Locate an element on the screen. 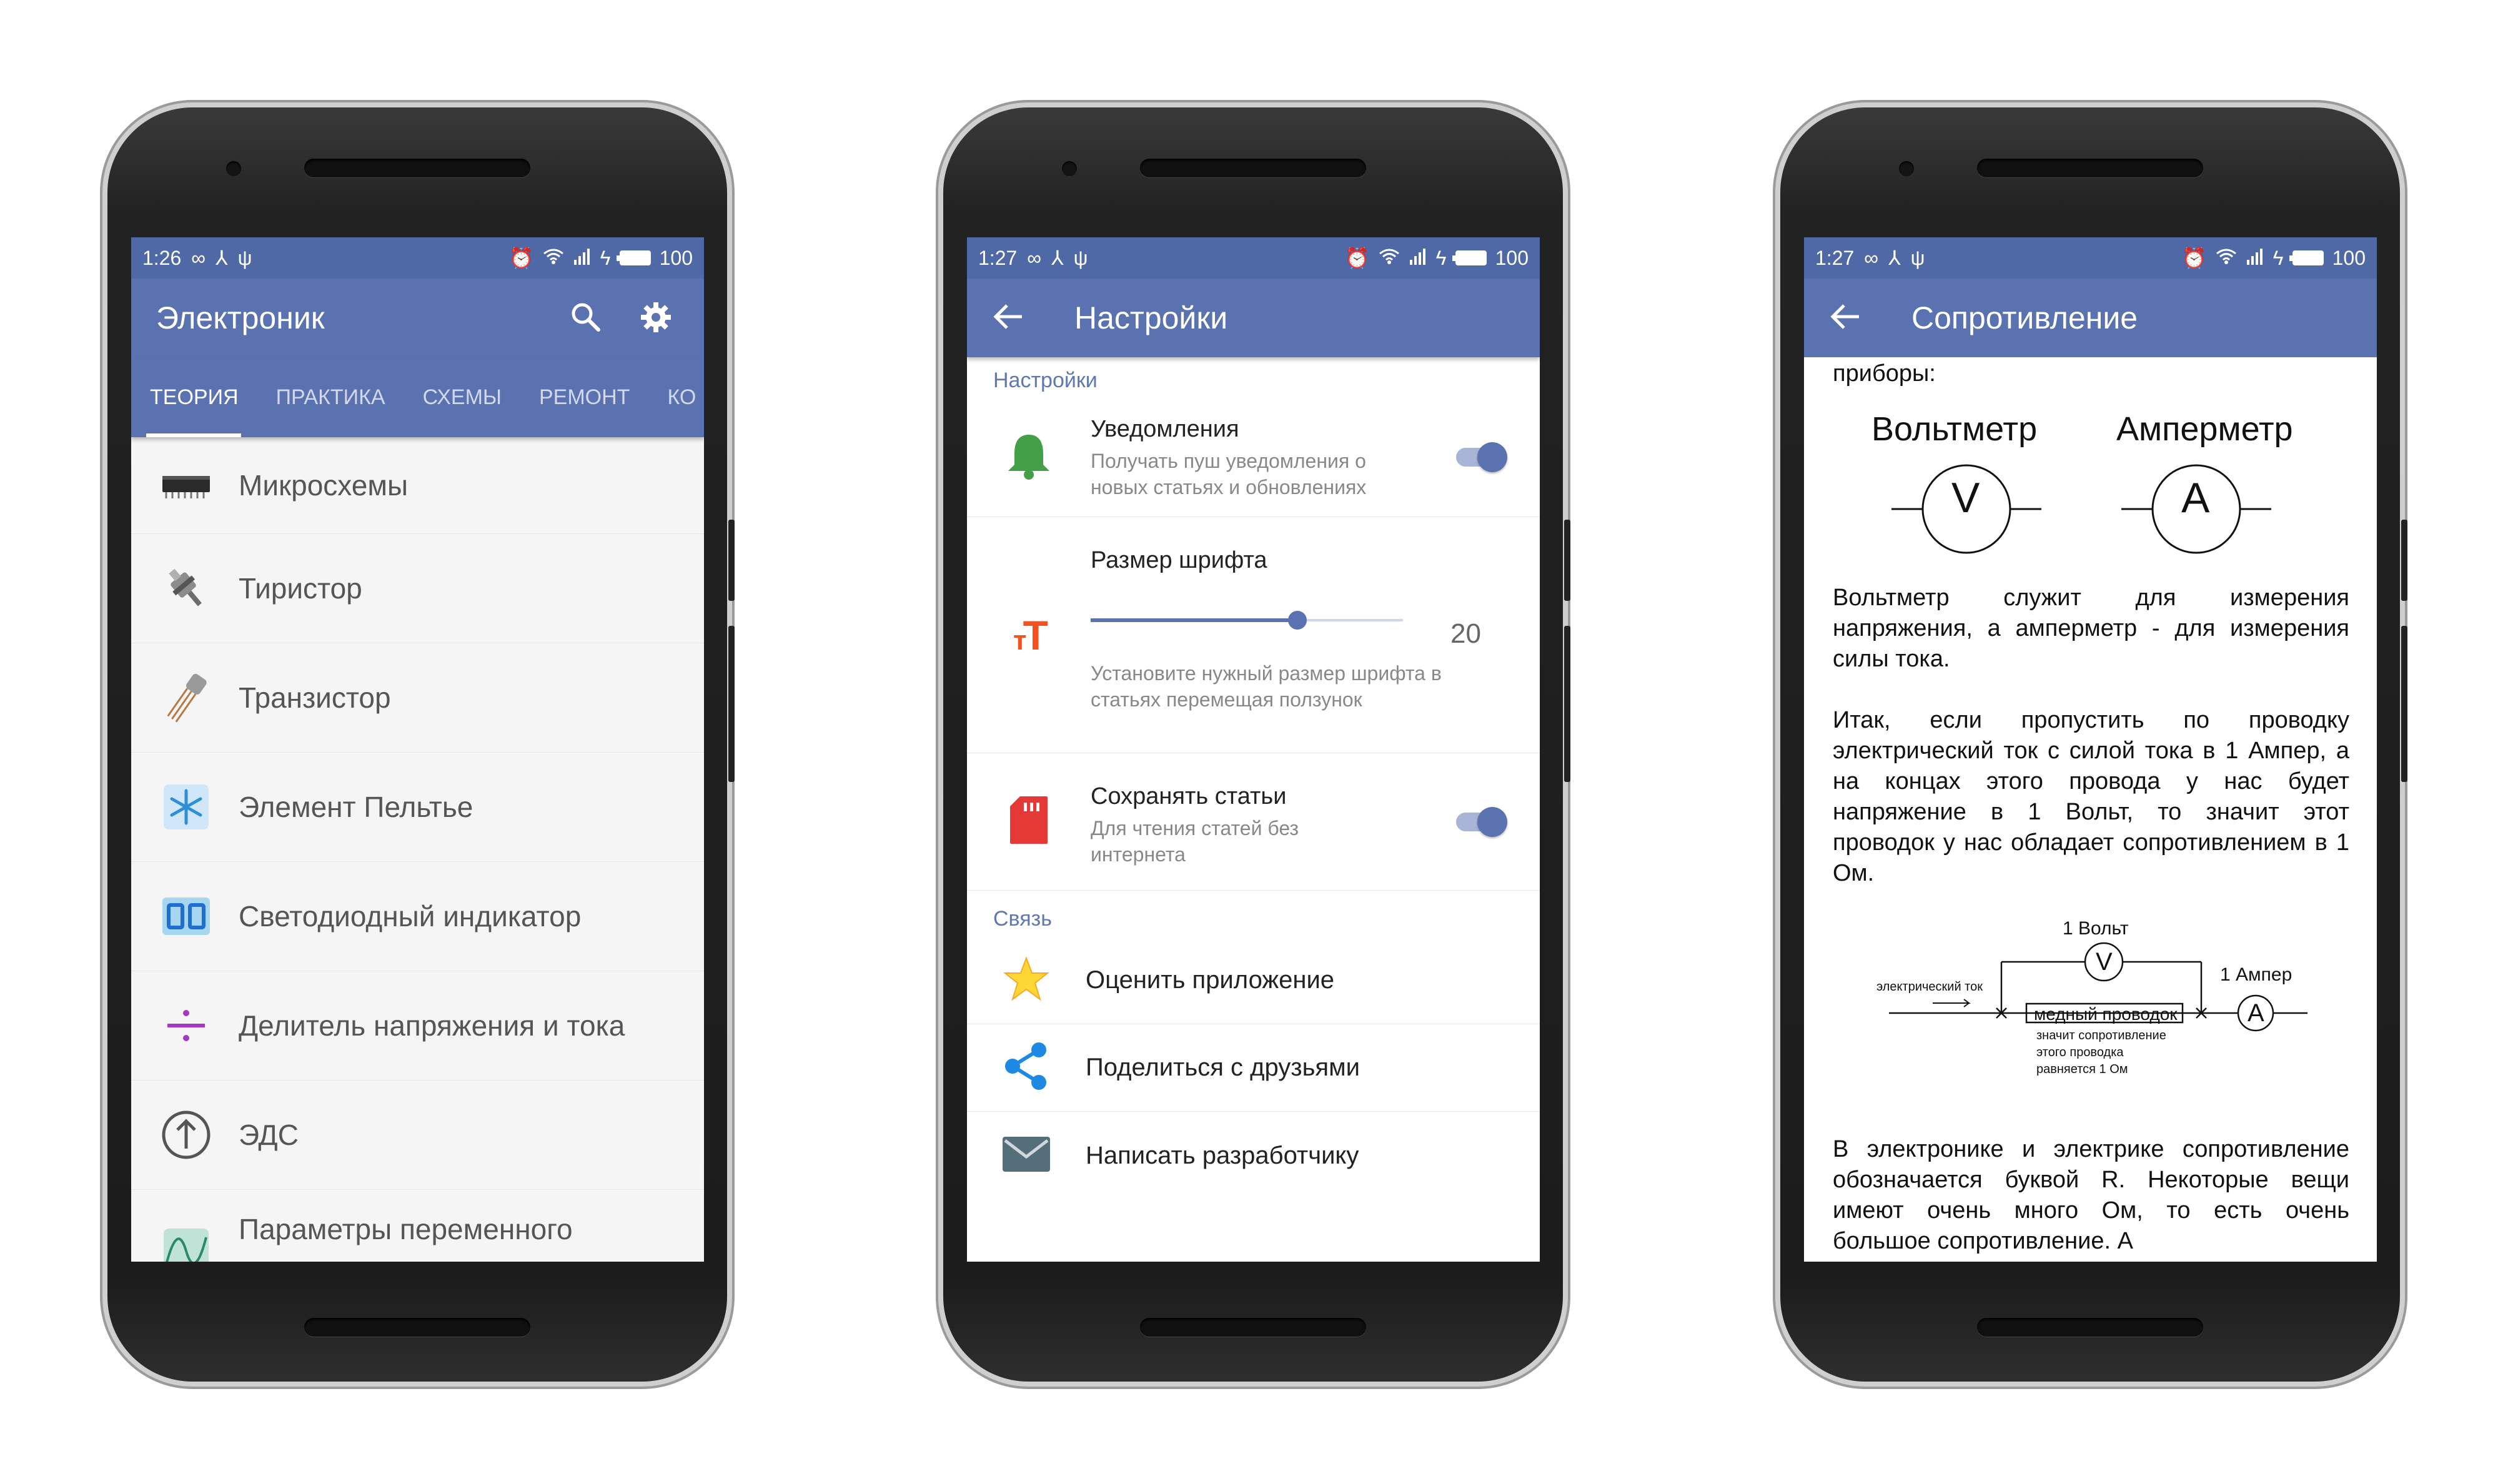 The height and width of the screenshot is (1484, 2498). voltmeter-label: Вольтметр is located at coordinates (1954, 429).